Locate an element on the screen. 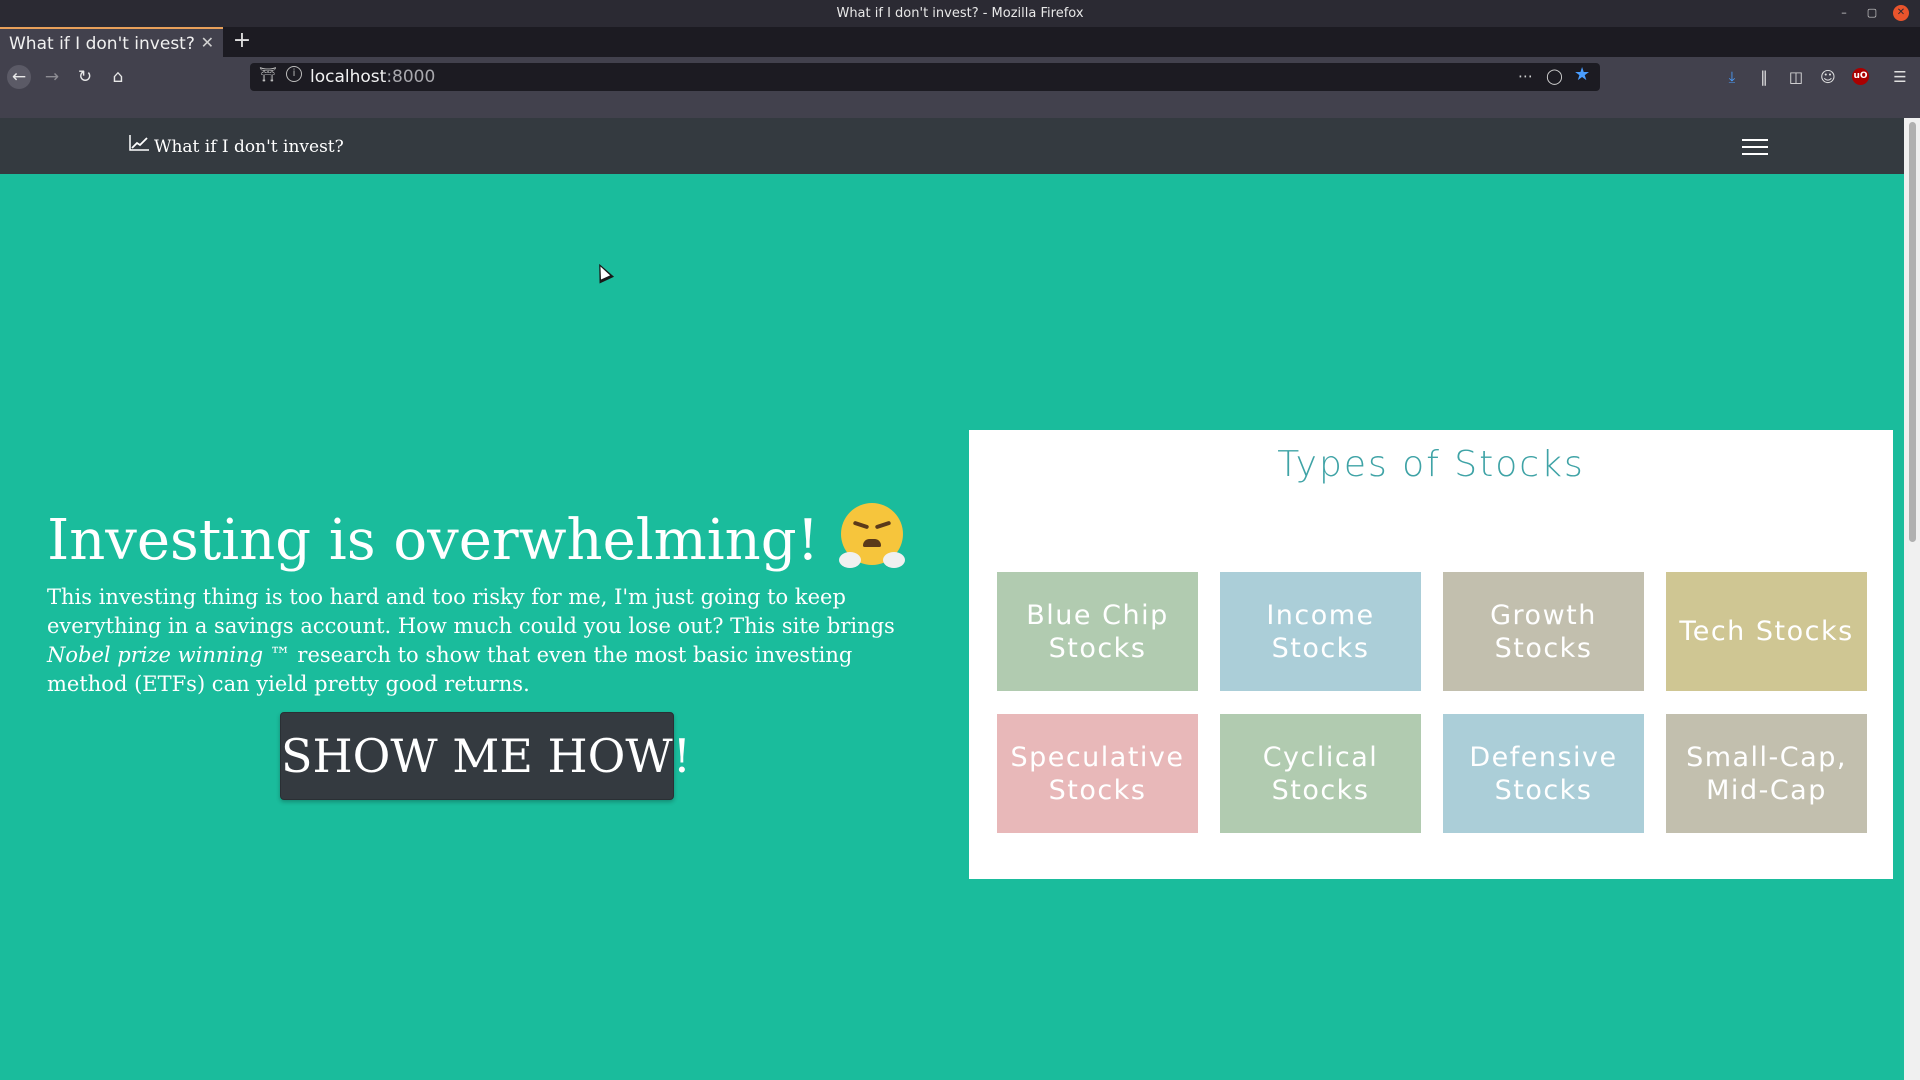 This screenshot has height=1080, width=1920. show-me-how-button: SHOW ME HOW! is located at coordinates (485, 756).